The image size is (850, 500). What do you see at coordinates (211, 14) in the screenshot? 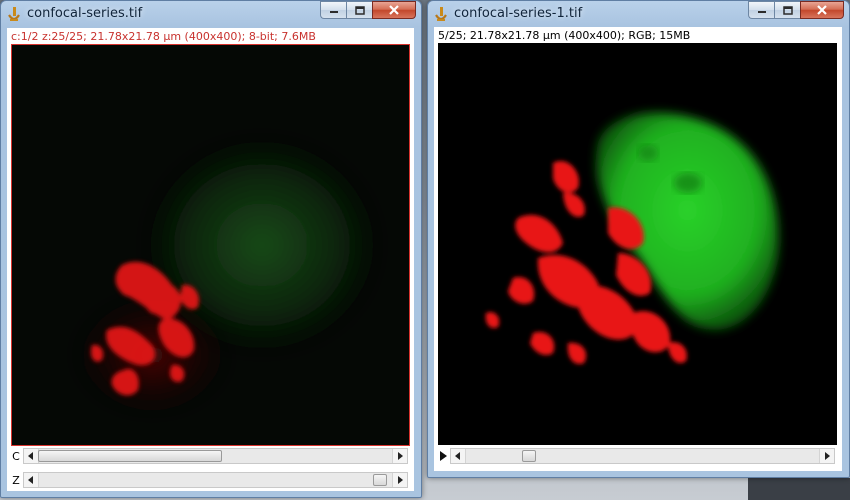
I see `title-bar: confocal-series.tif` at bounding box center [211, 14].